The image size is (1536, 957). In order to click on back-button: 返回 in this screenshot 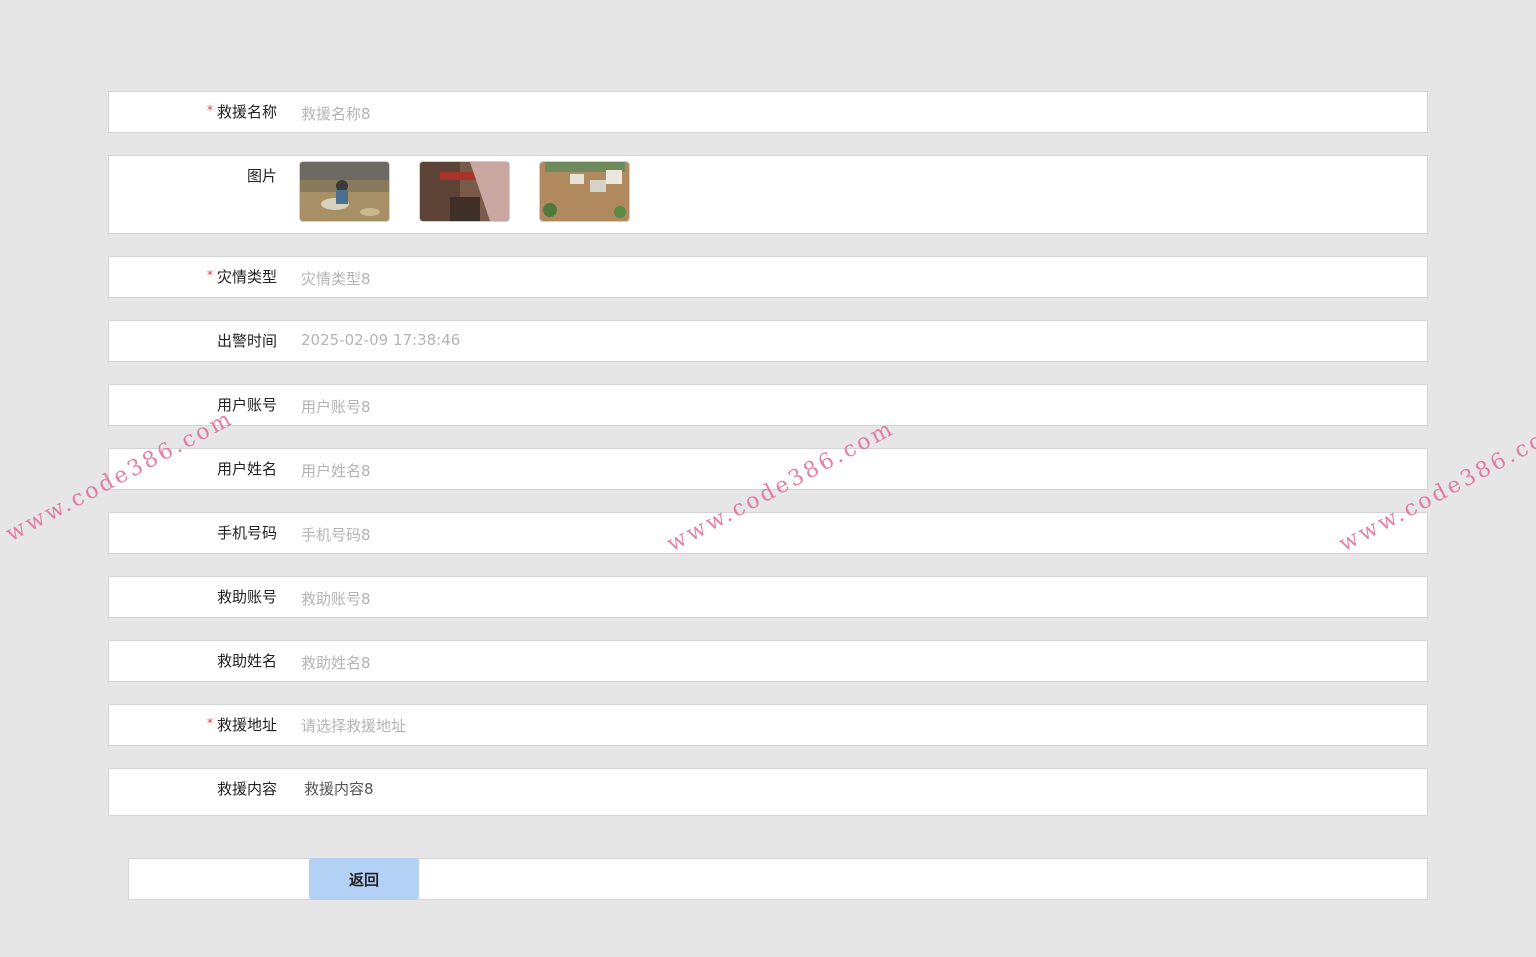, I will do `click(364, 879)`.